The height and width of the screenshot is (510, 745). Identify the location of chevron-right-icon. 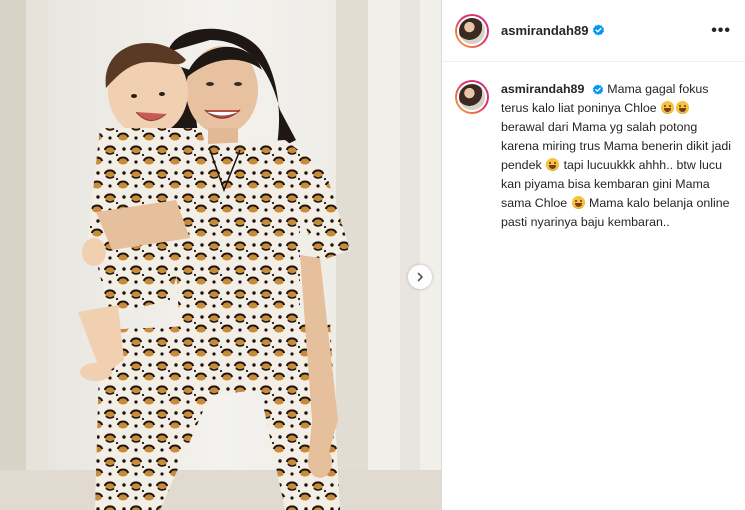
(420, 277).